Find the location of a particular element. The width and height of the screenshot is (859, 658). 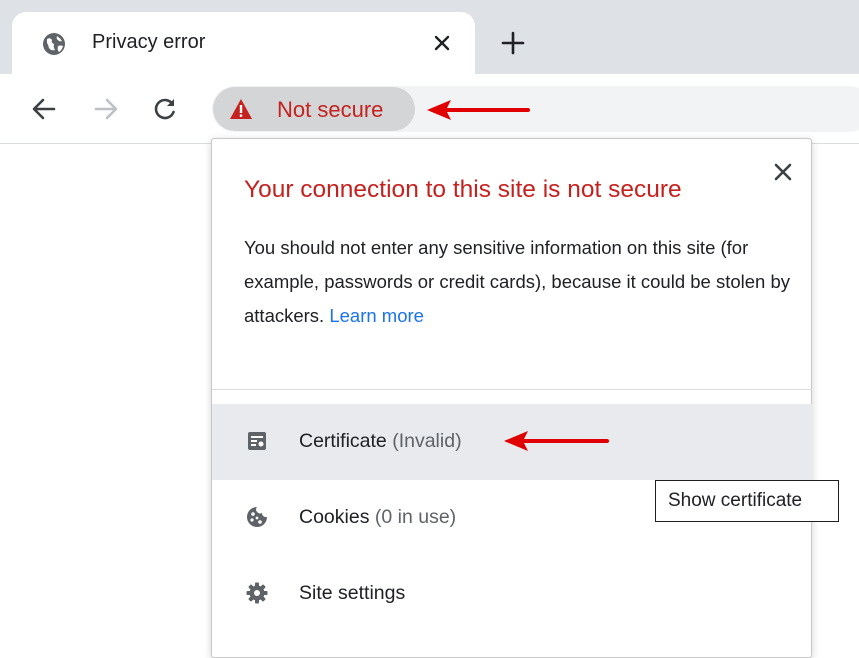

show-certificate-tooltip: Show certificate is located at coordinates (747, 501).